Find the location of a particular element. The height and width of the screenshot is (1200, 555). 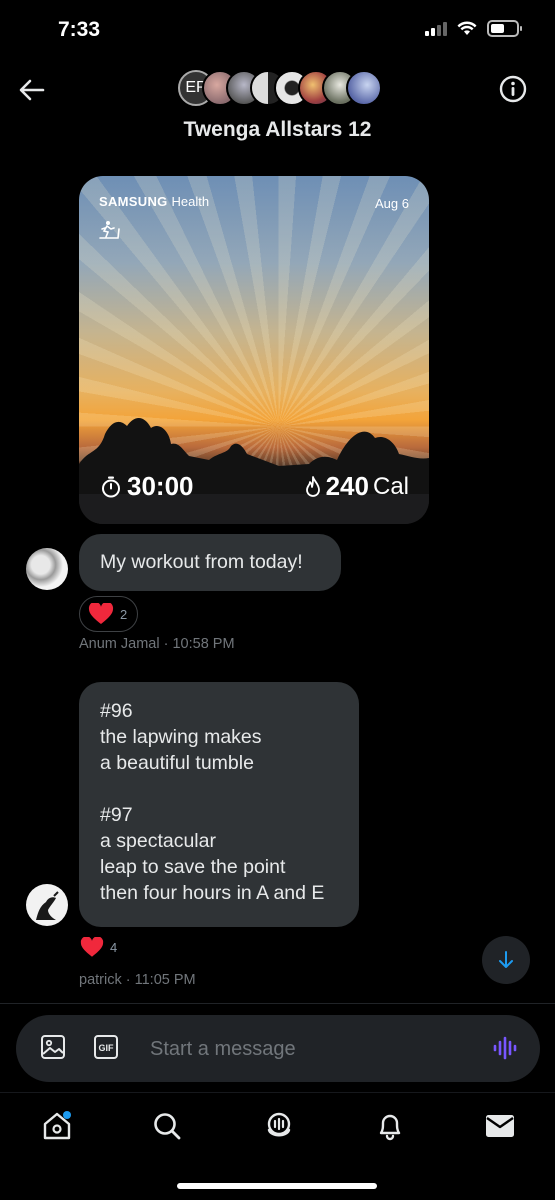

status-icons is located at coordinates (473, 28).